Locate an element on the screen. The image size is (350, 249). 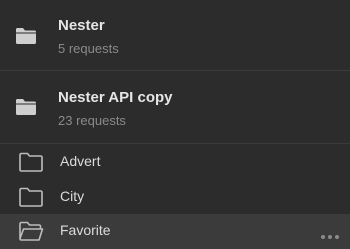
more-options-icon is located at coordinates (330, 233).